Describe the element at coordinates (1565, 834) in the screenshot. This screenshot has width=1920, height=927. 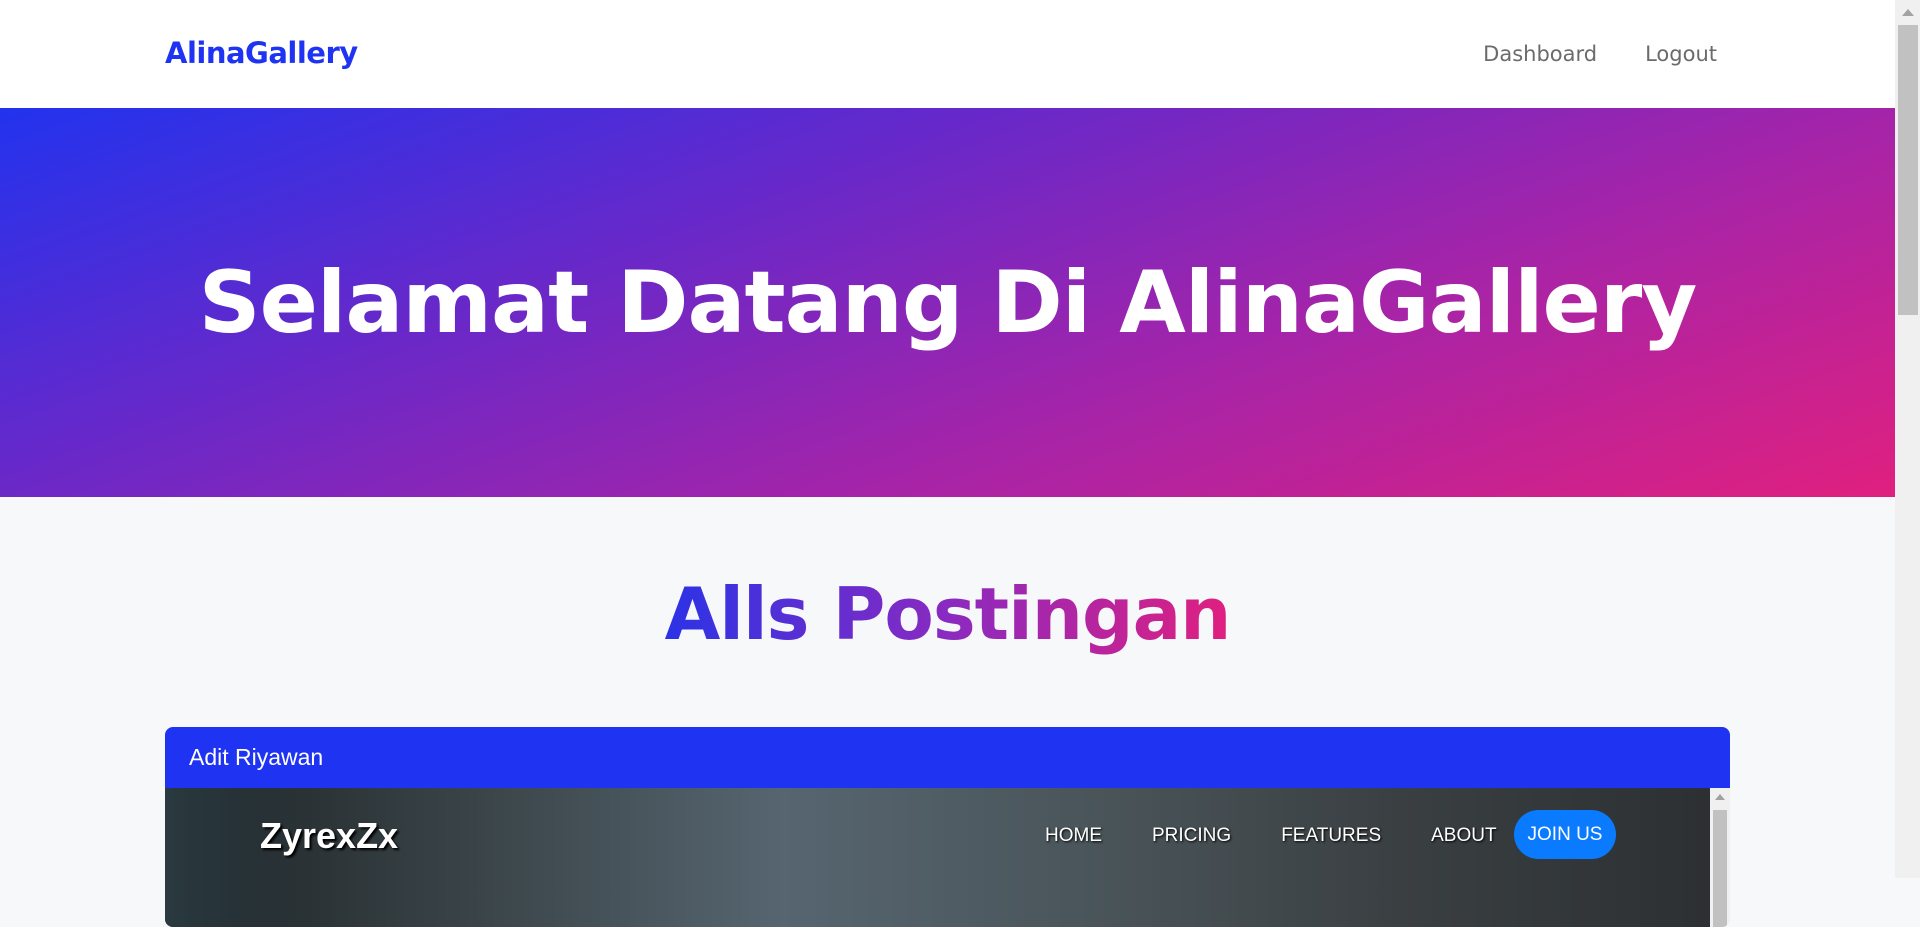
I see `preview-join-button: JOIN US` at that location.